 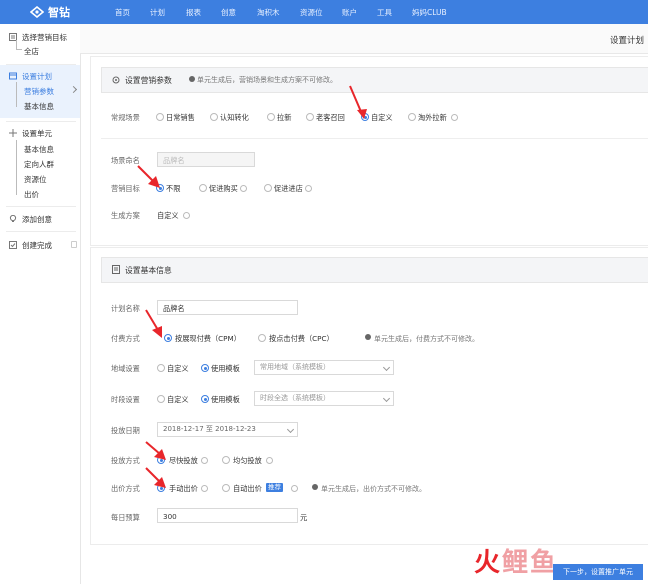 I want to click on radio-region-template, so click(x=205, y=368).